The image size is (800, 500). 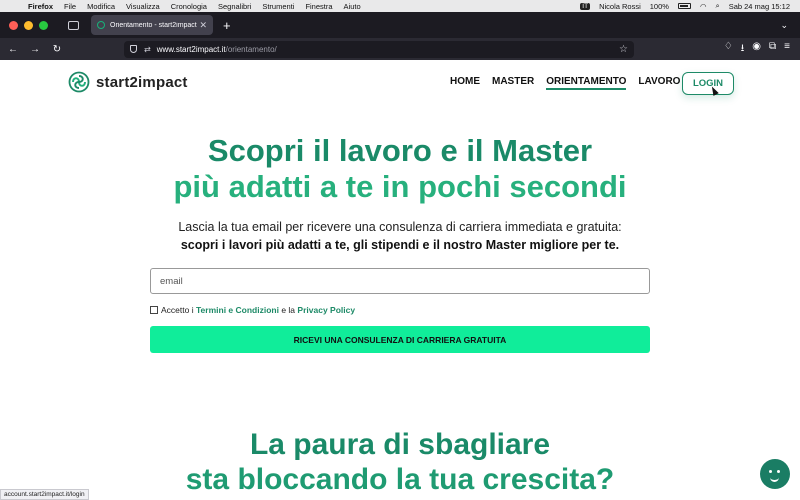 What do you see at coordinates (586, 83) in the screenshot?
I see `nav-orientamento: ORIENTAMENTO` at bounding box center [586, 83].